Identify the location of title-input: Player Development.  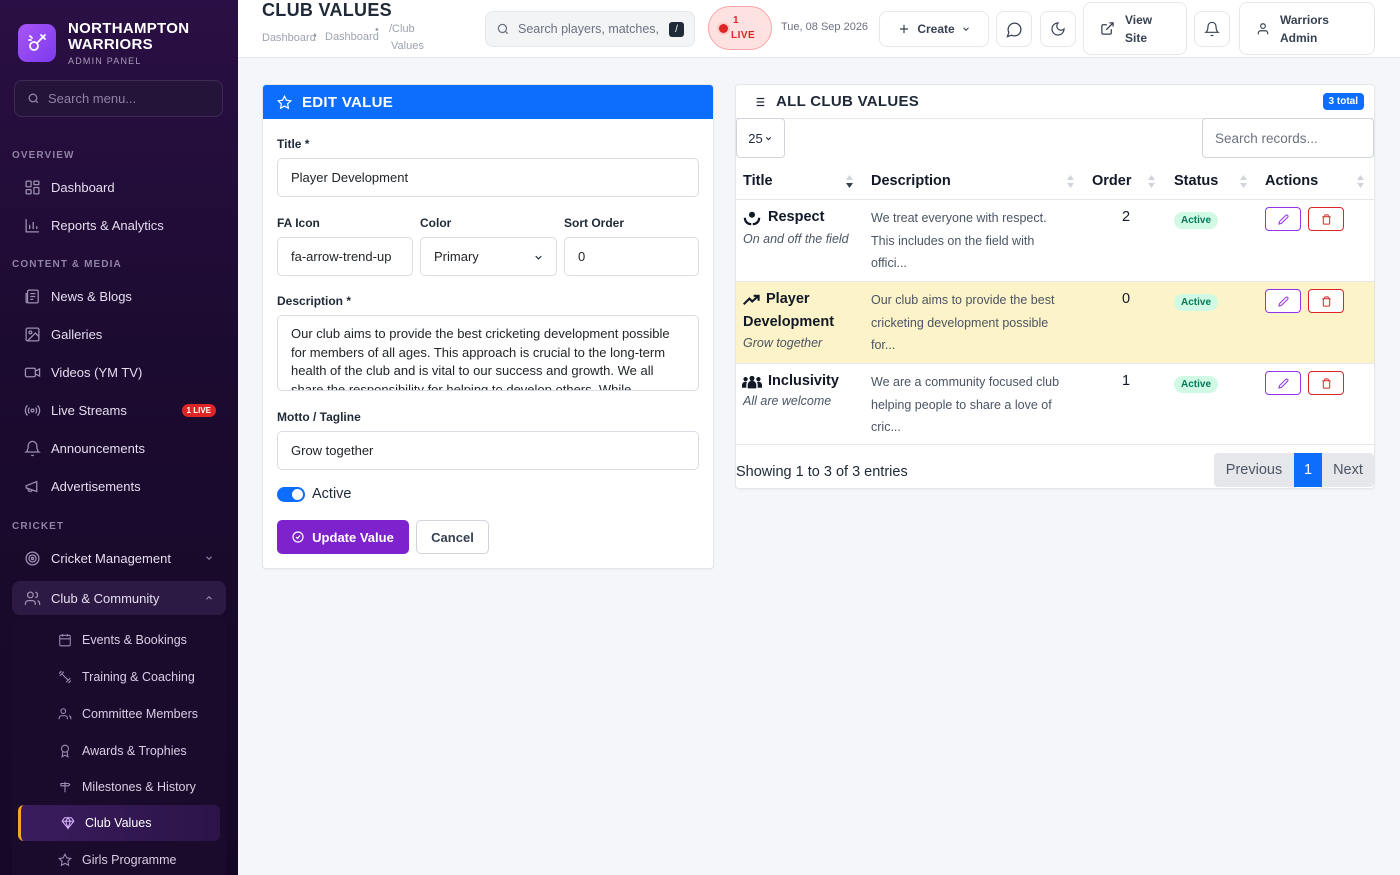
(488, 177).